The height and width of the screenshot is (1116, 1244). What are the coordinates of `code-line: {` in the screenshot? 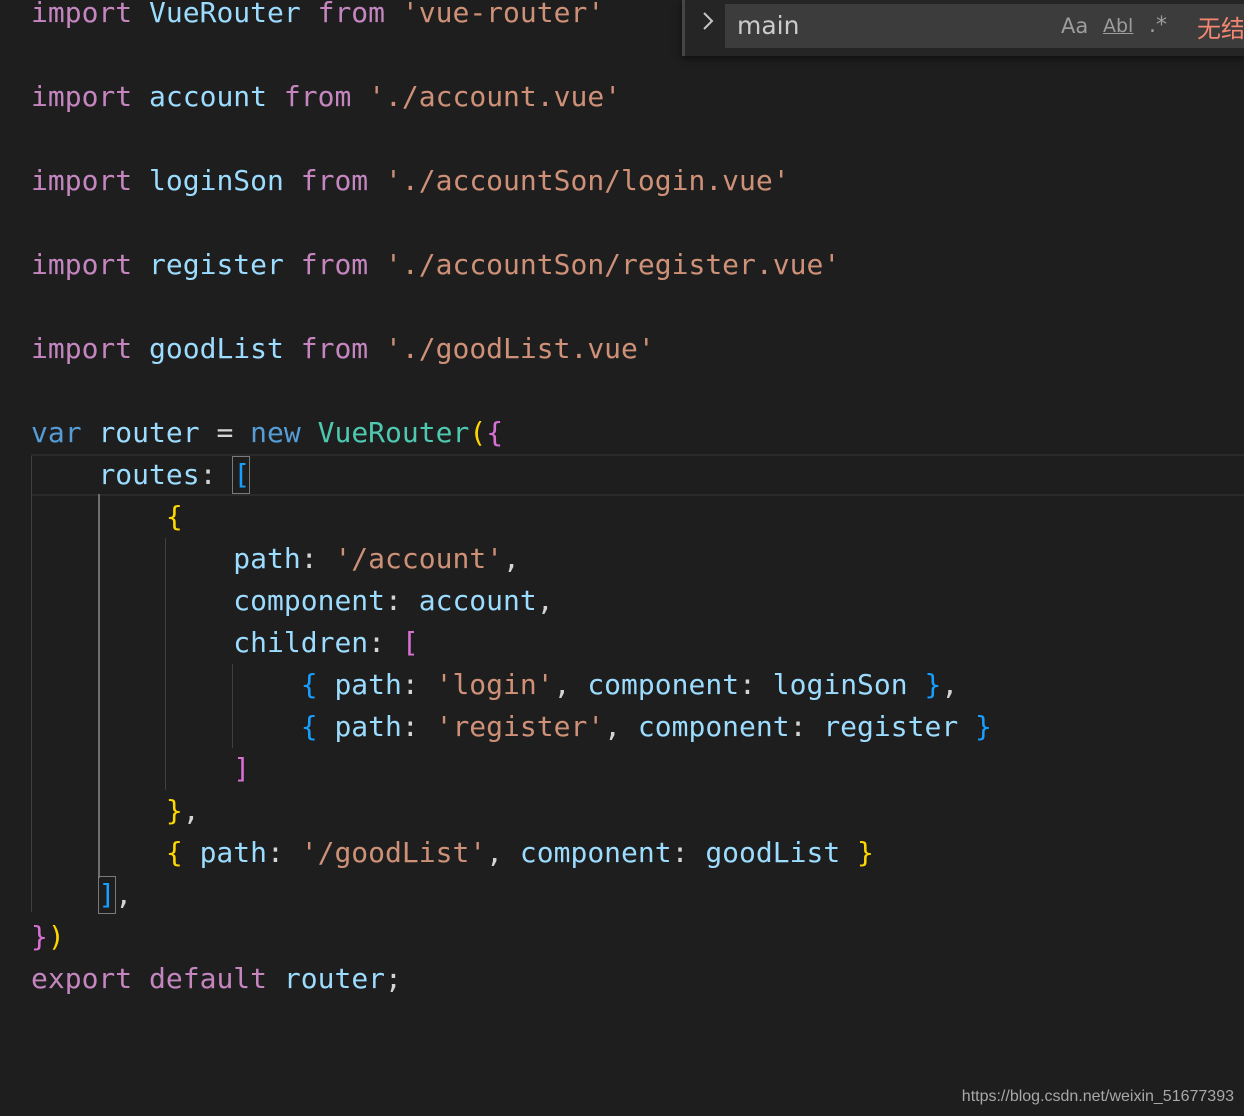 It's located at (107, 517).